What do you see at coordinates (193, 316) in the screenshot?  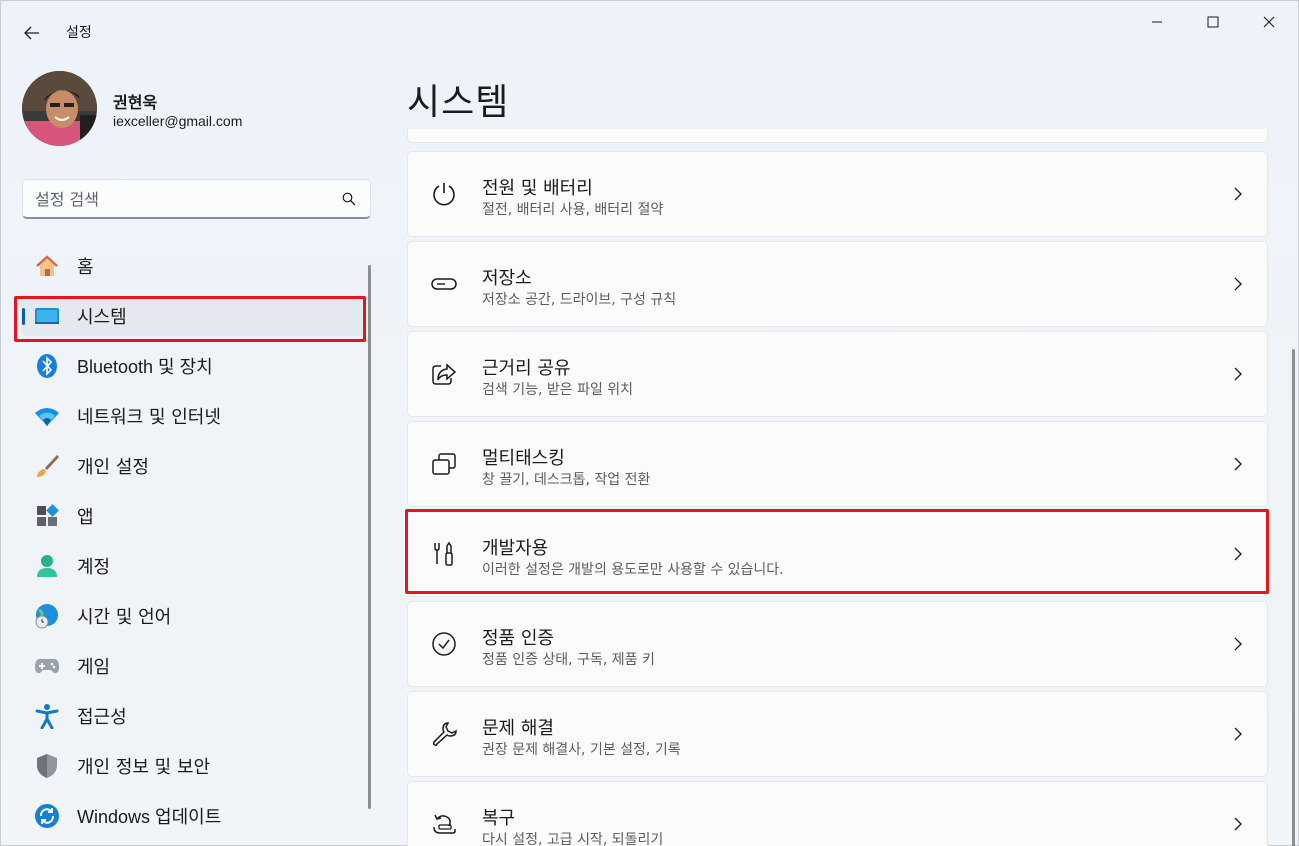 I see `sidebar-item-system: 시스템` at bounding box center [193, 316].